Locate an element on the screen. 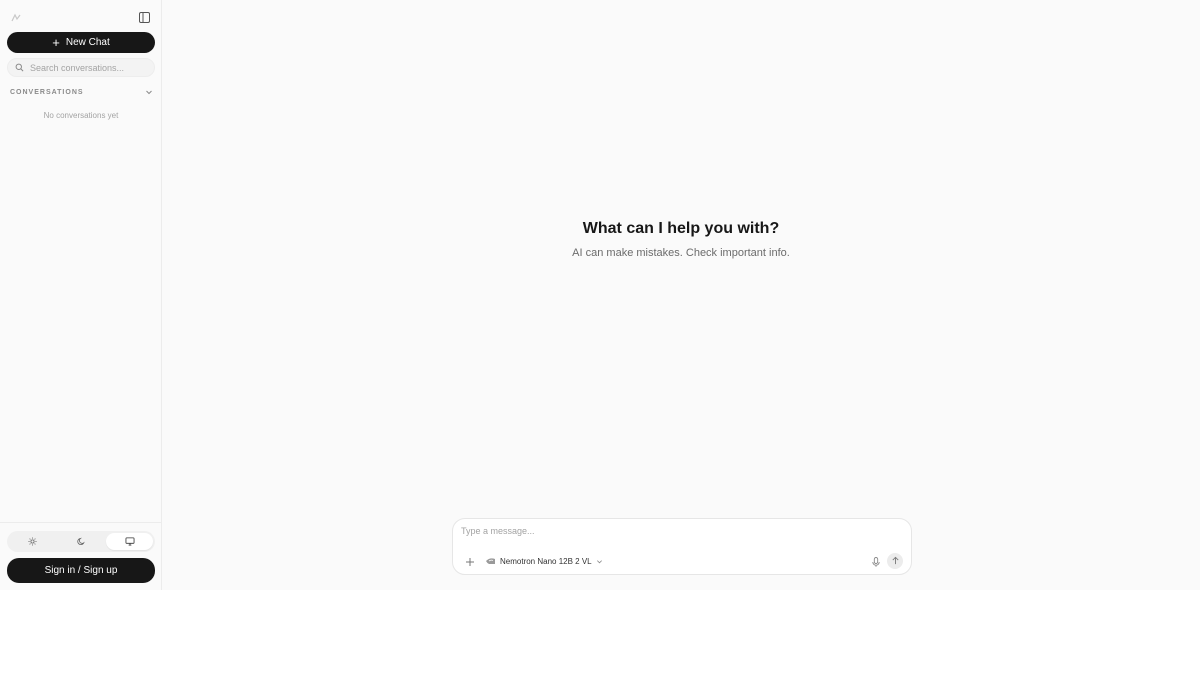 The height and width of the screenshot is (675, 1200). message-composer: Nemotron Nano 12B 2 VL is located at coordinates (682, 546).